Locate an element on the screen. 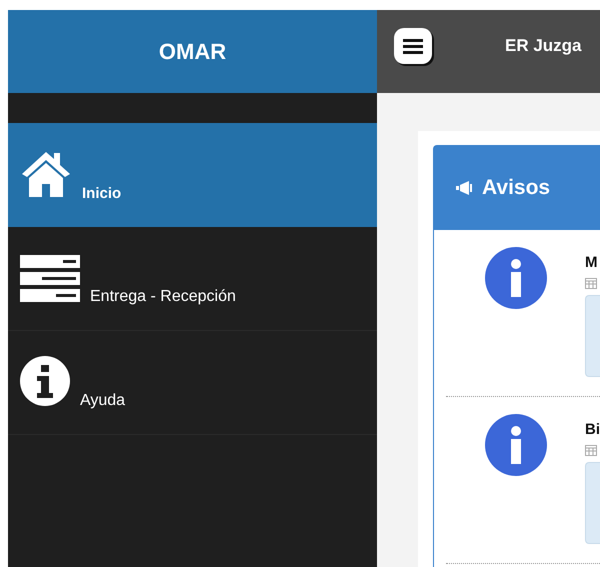  sidebar-item: Ayuda is located at coordinates (192, 383).